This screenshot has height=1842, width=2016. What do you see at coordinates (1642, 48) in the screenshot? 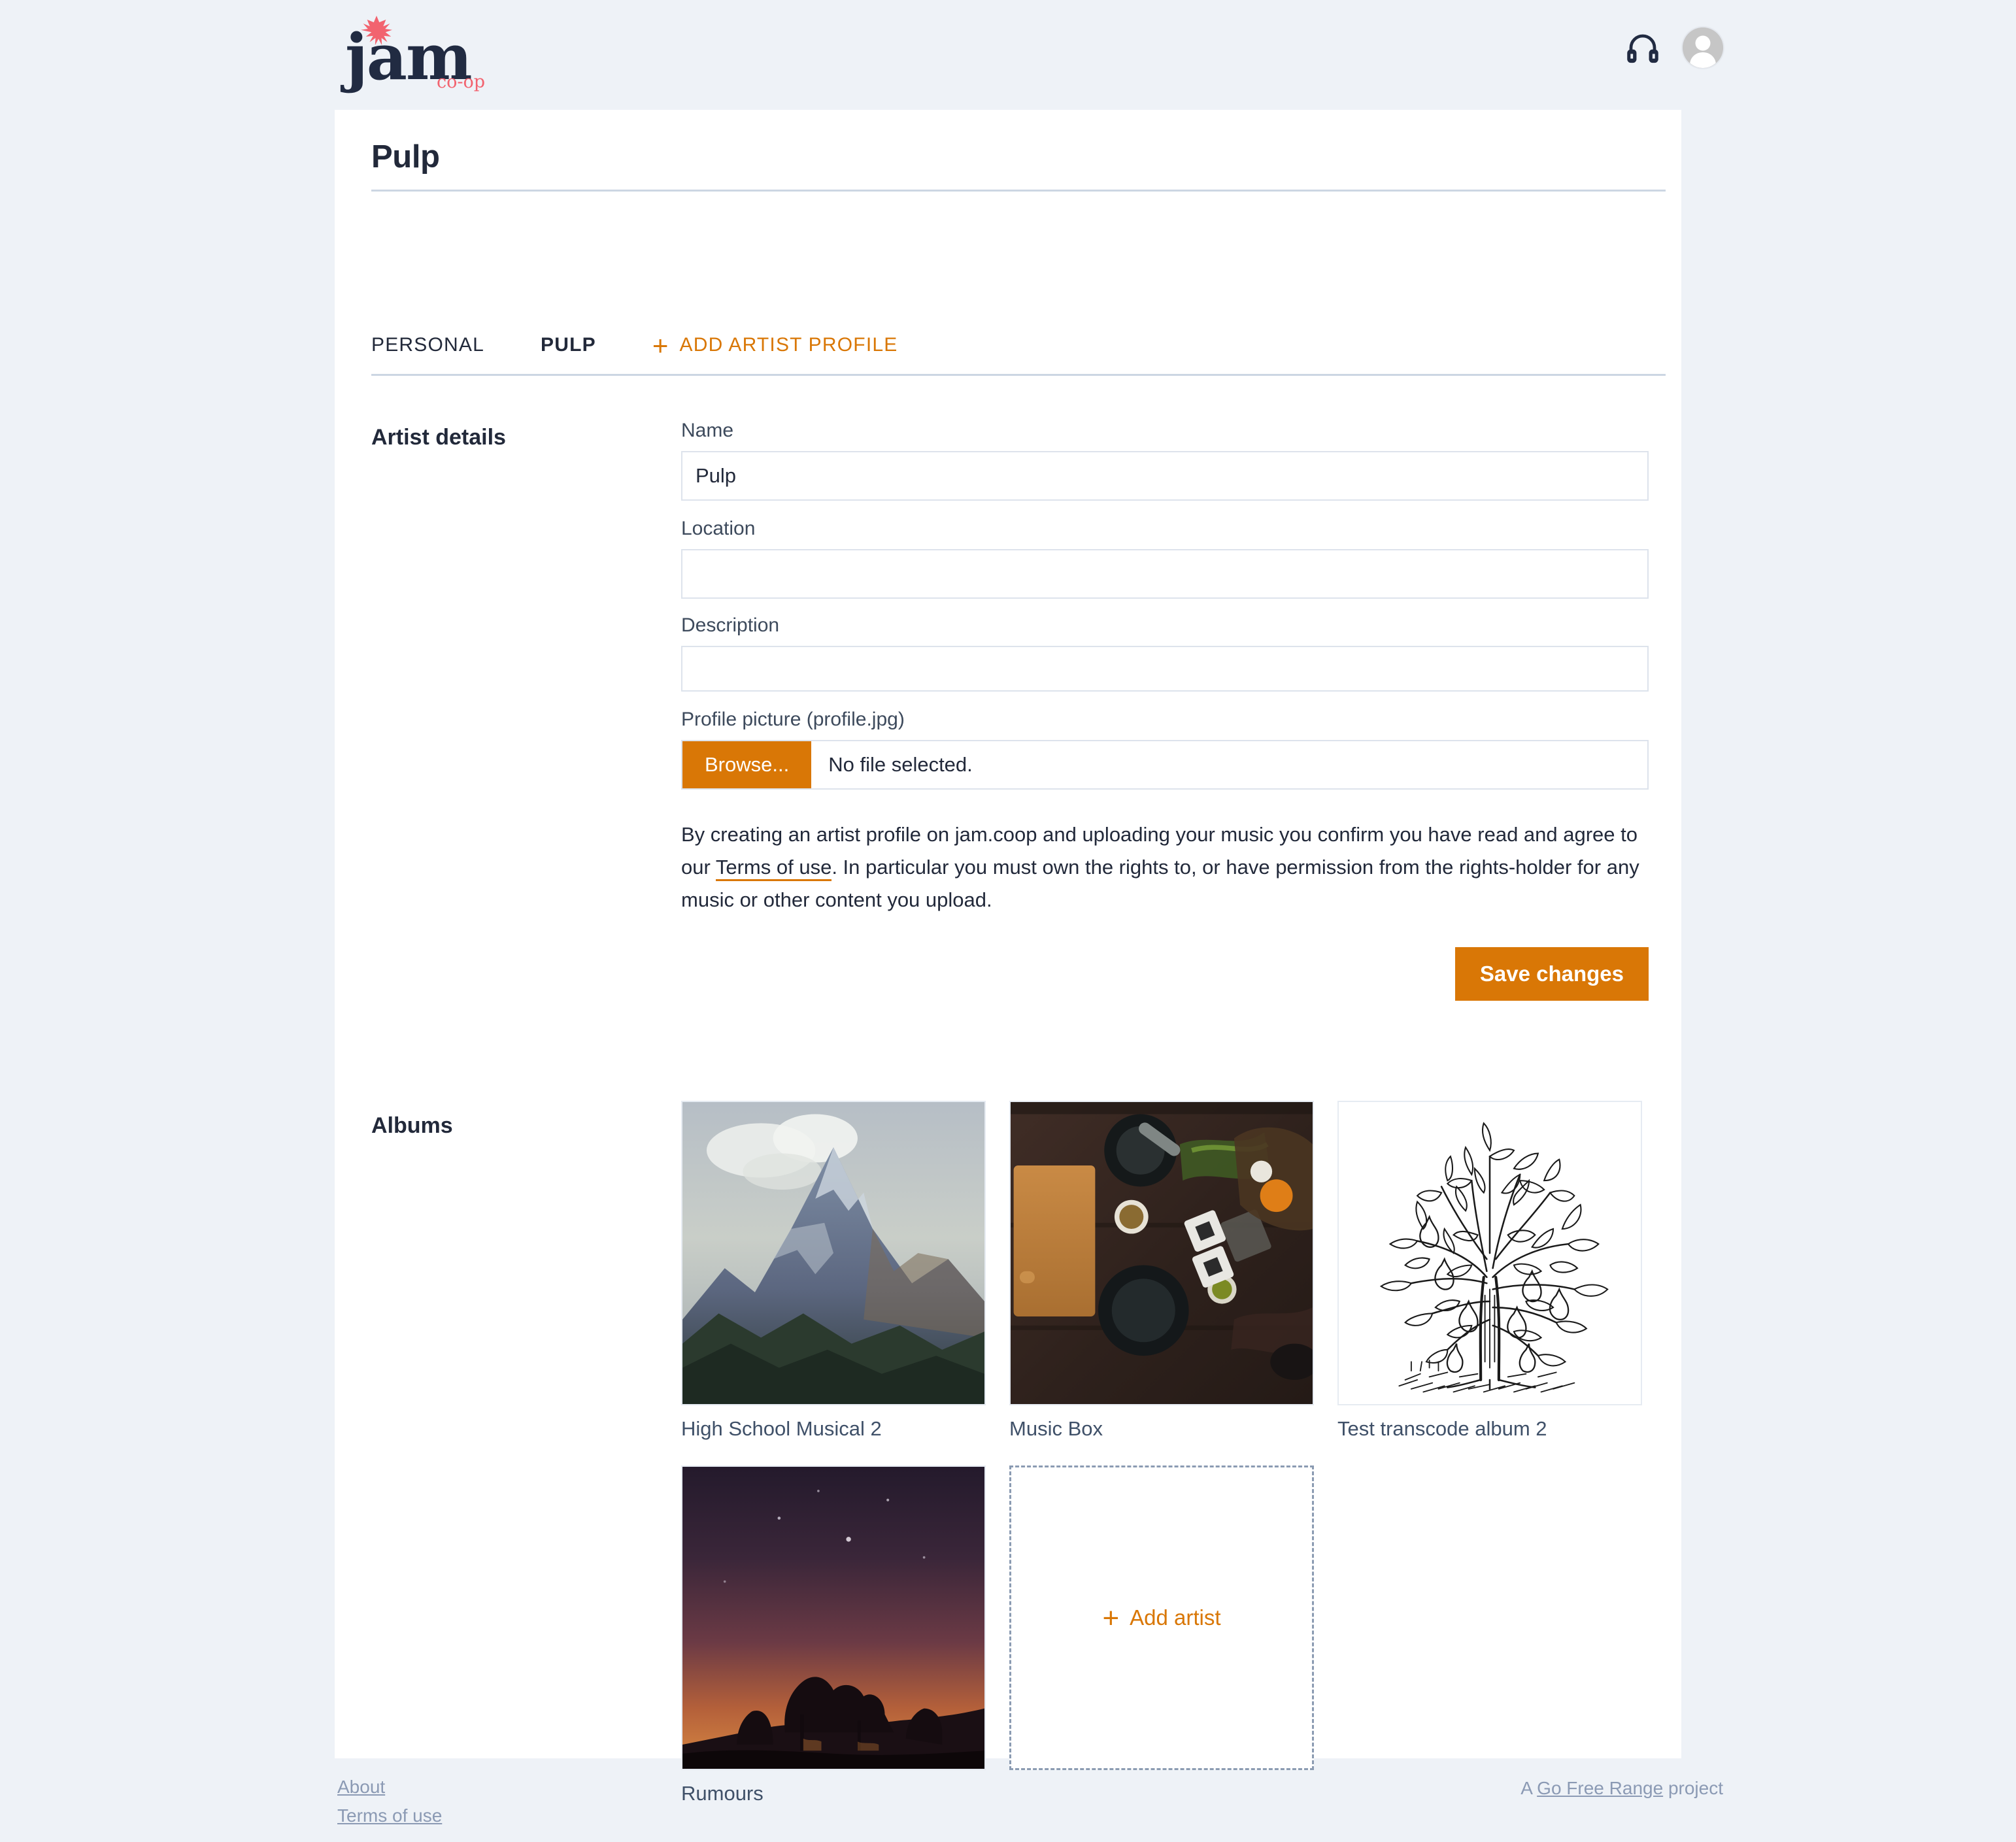
I see `headphones-icon` at bounding box center [1642, 48].